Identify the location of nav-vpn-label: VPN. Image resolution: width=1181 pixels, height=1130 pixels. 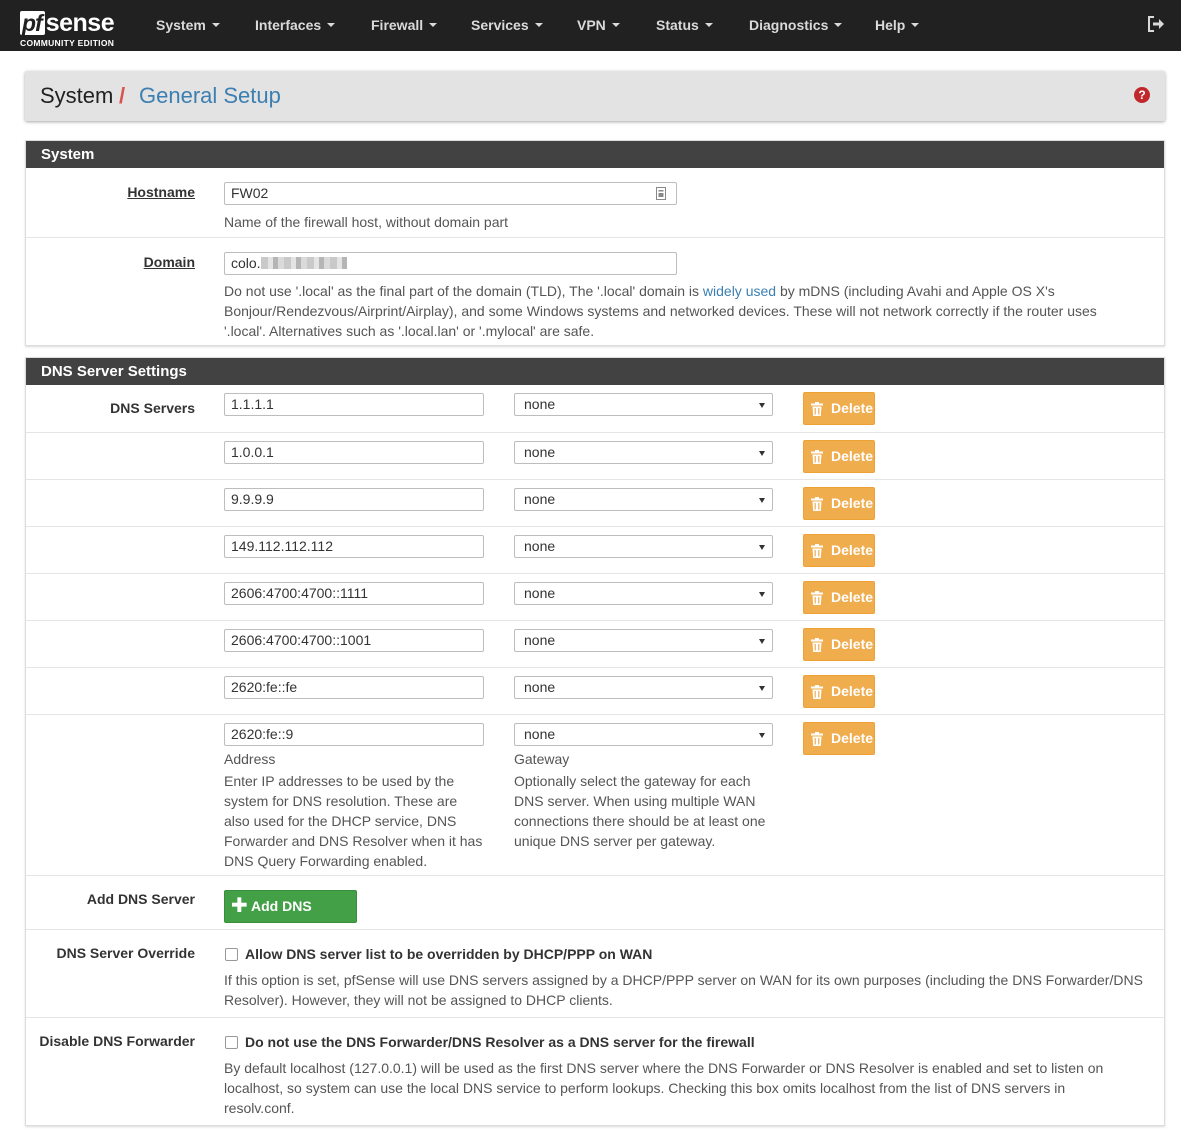
(591, 25).